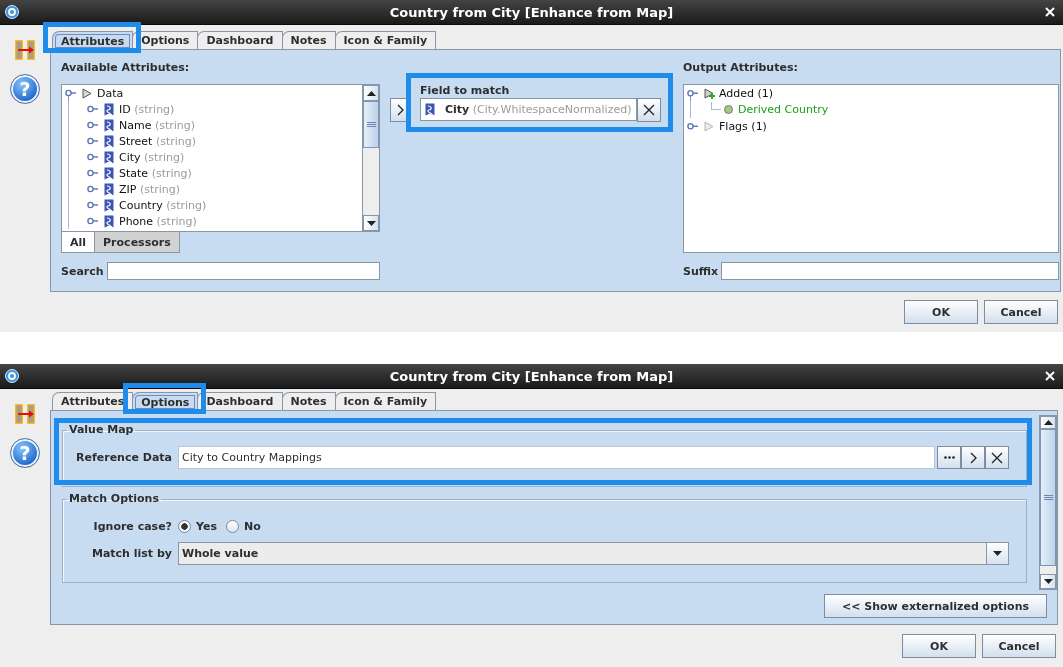 Image resolution: width=1063 pixels, height=667 pixels. What do you see at coordinates (701, 271) in the screenshot?
I see `field-label: Suffix` at bounding box center [701, 271].